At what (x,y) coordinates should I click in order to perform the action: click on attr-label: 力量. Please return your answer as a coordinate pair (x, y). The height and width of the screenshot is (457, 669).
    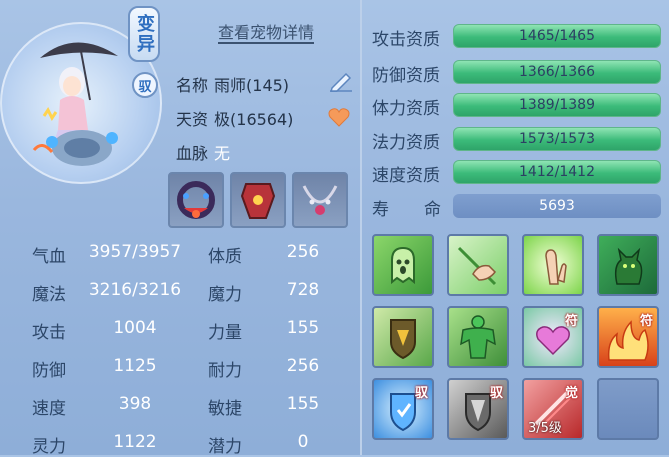
    Looking at the image, I should click on (225, 333).